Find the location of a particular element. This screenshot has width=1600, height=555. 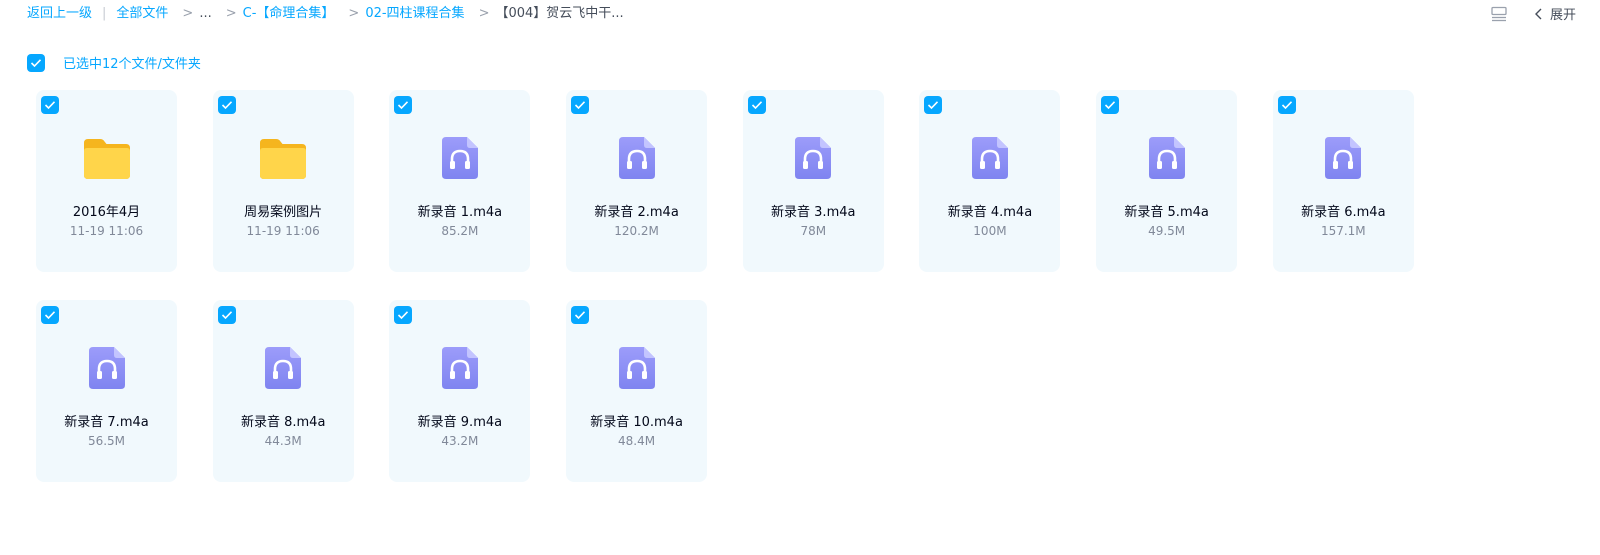

file-meta: 100M is located at coordinates (990, 231).